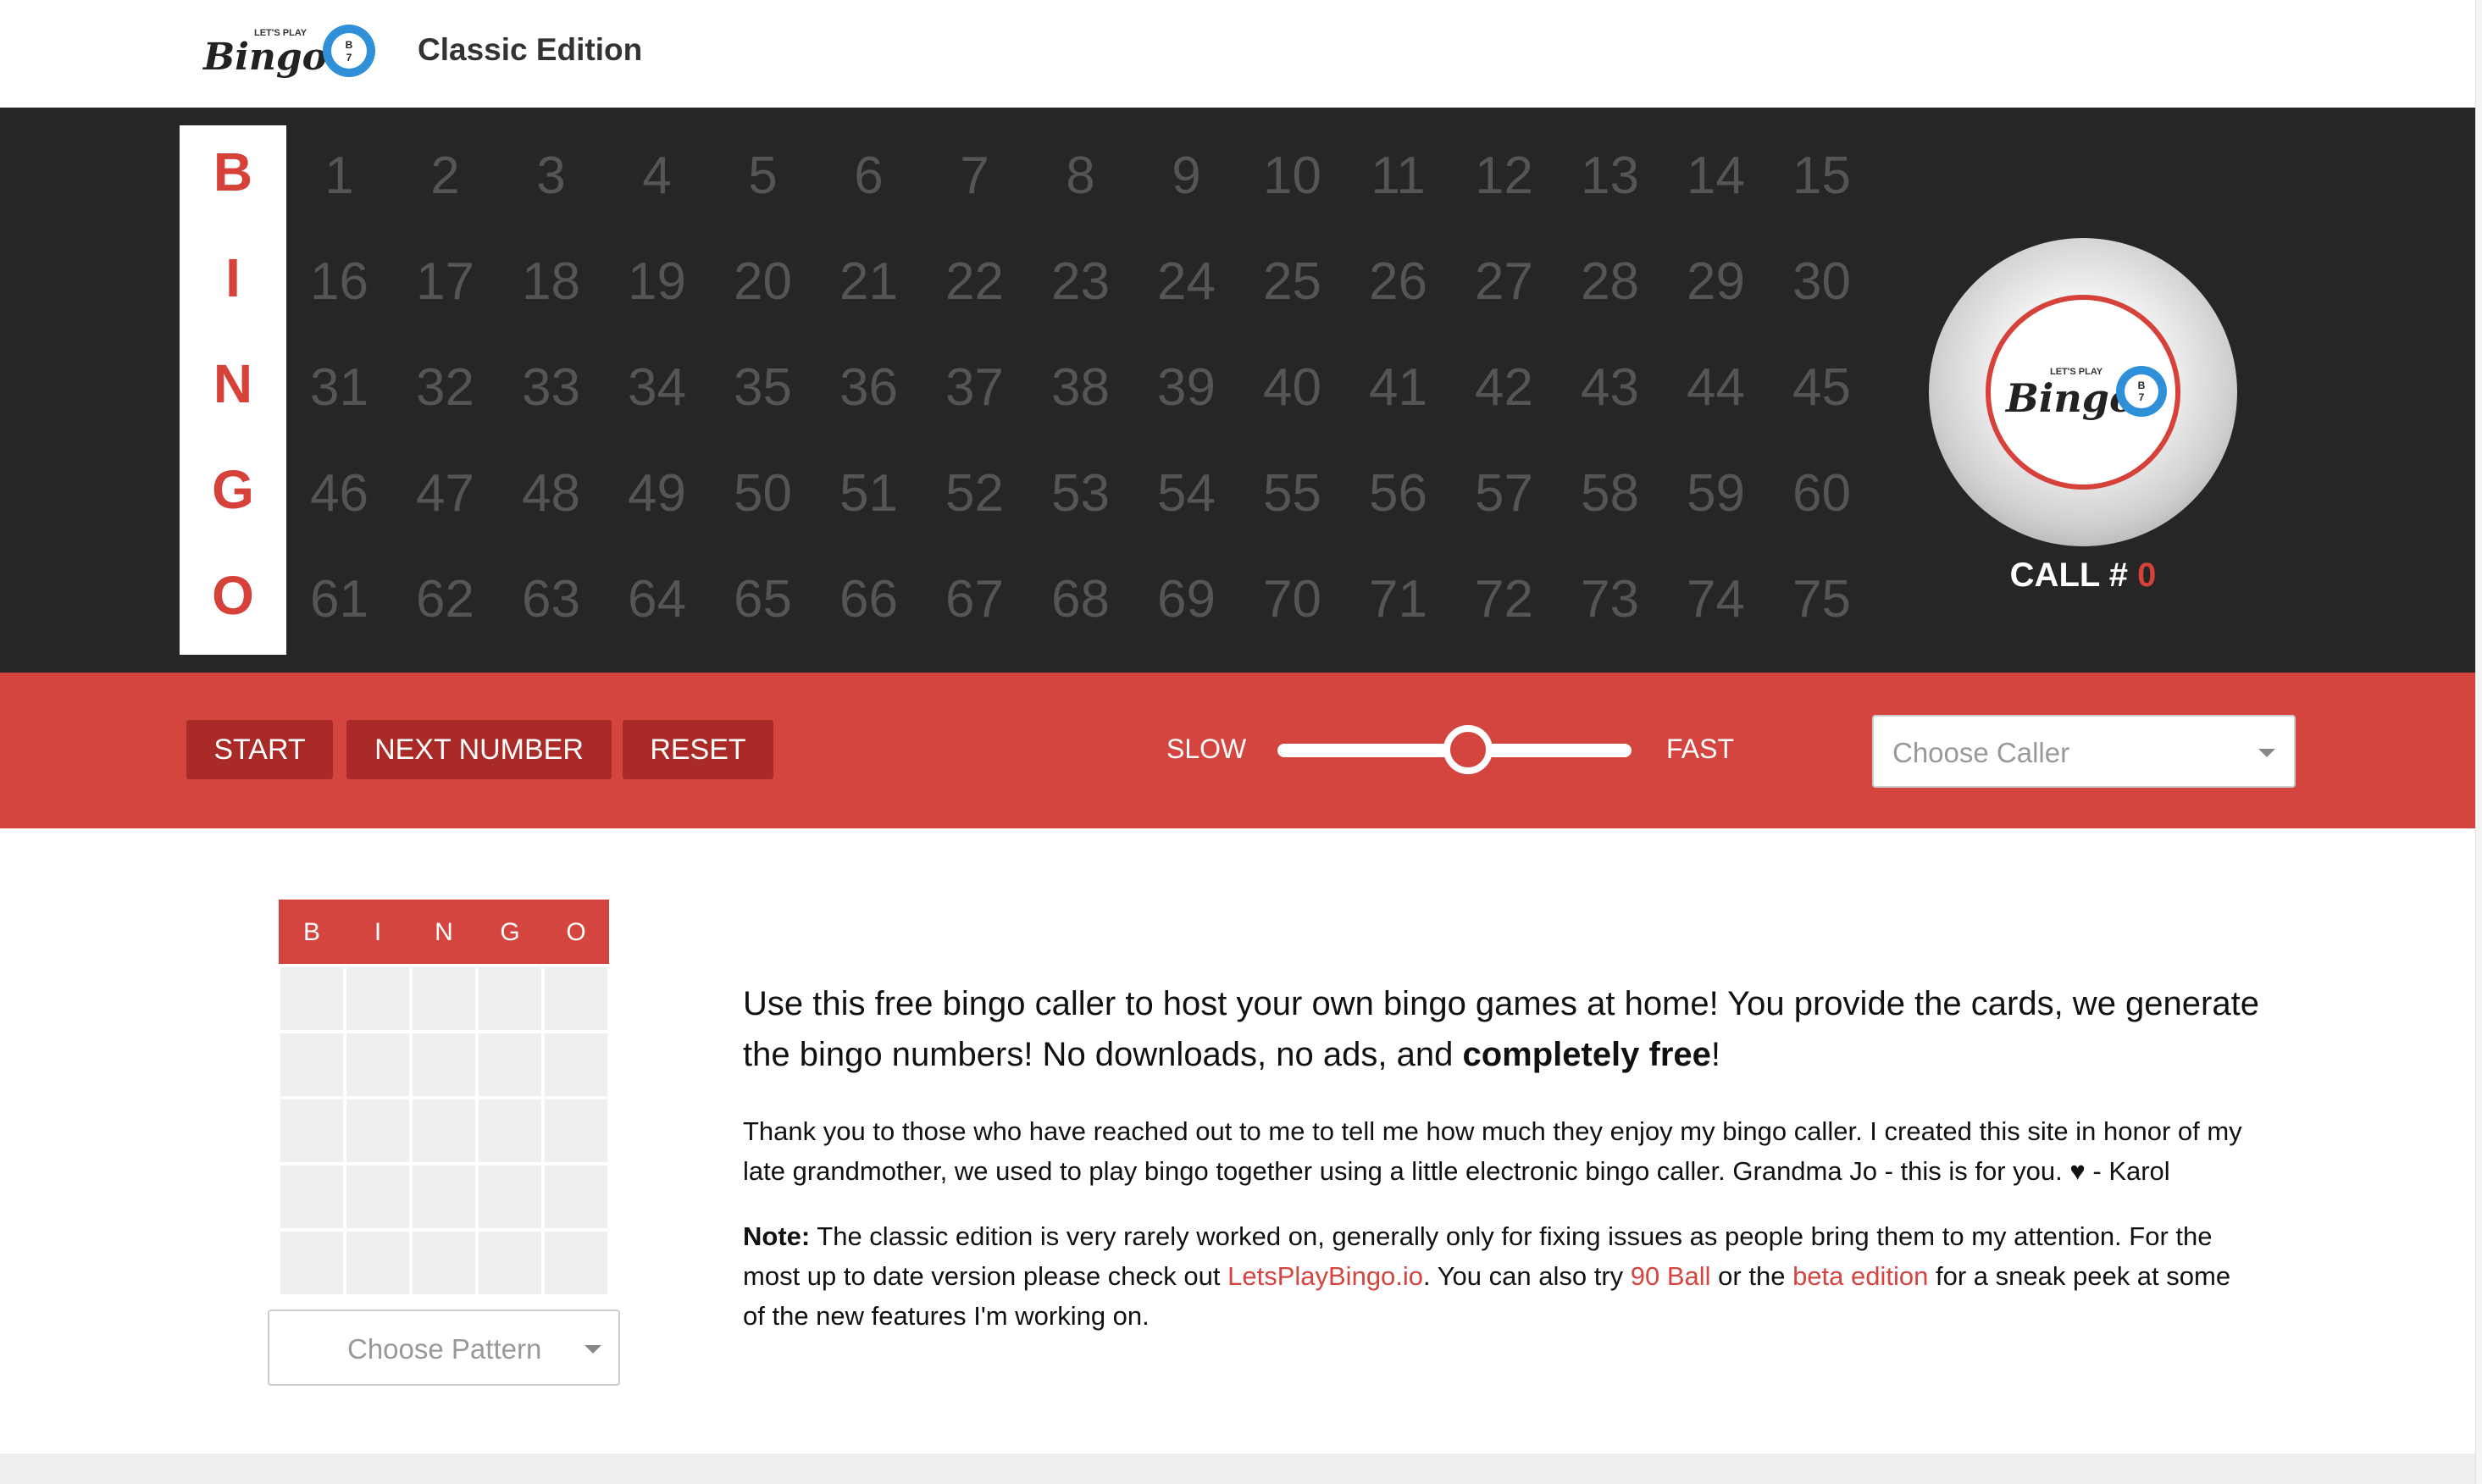 The image size is (2482, 1484). Describe the element at coordinates (1237, 54) in the screenshot. I see `top-header: LET'S PLAY Bingo! B 7 Classic Edition` at that location.